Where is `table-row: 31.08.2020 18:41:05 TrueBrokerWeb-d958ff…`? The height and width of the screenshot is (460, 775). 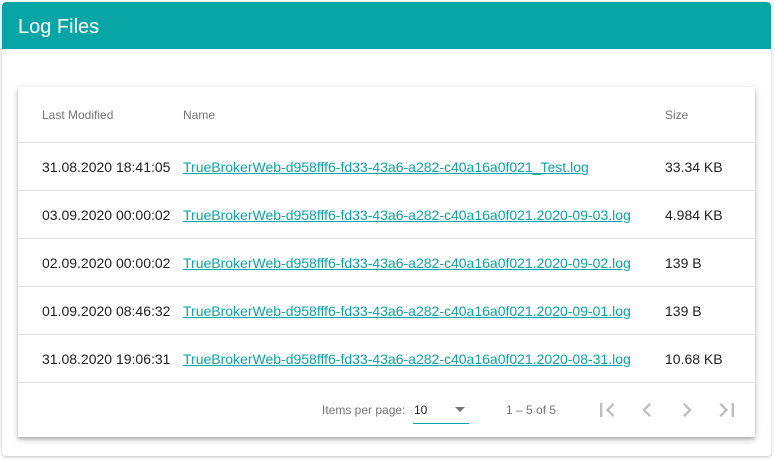
table-row: 31.08.2020 18:41:05 TrueBrokerWeb-d958ff… is located at coordinates (386, 166).